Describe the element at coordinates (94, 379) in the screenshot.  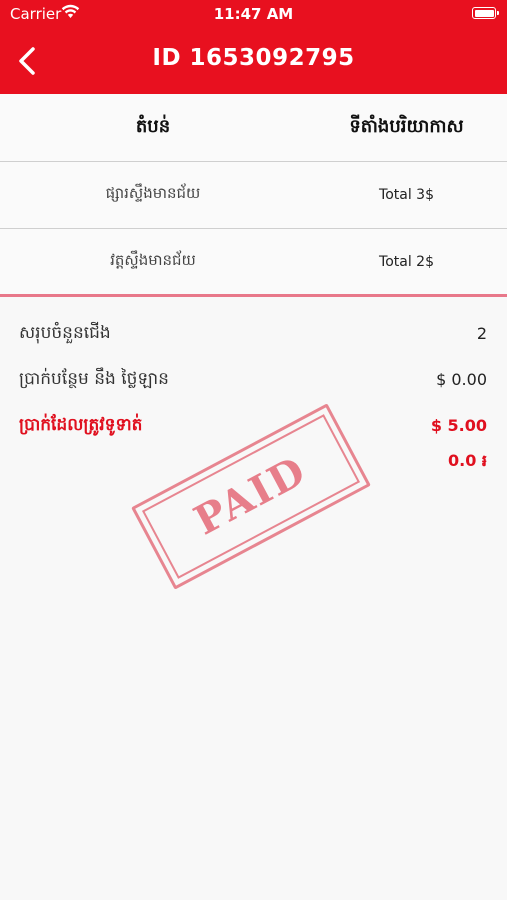
I see `extra-fee-label: ប្រាក់បន្ថែម នឹង ថ្លៃឡាន` at that location.